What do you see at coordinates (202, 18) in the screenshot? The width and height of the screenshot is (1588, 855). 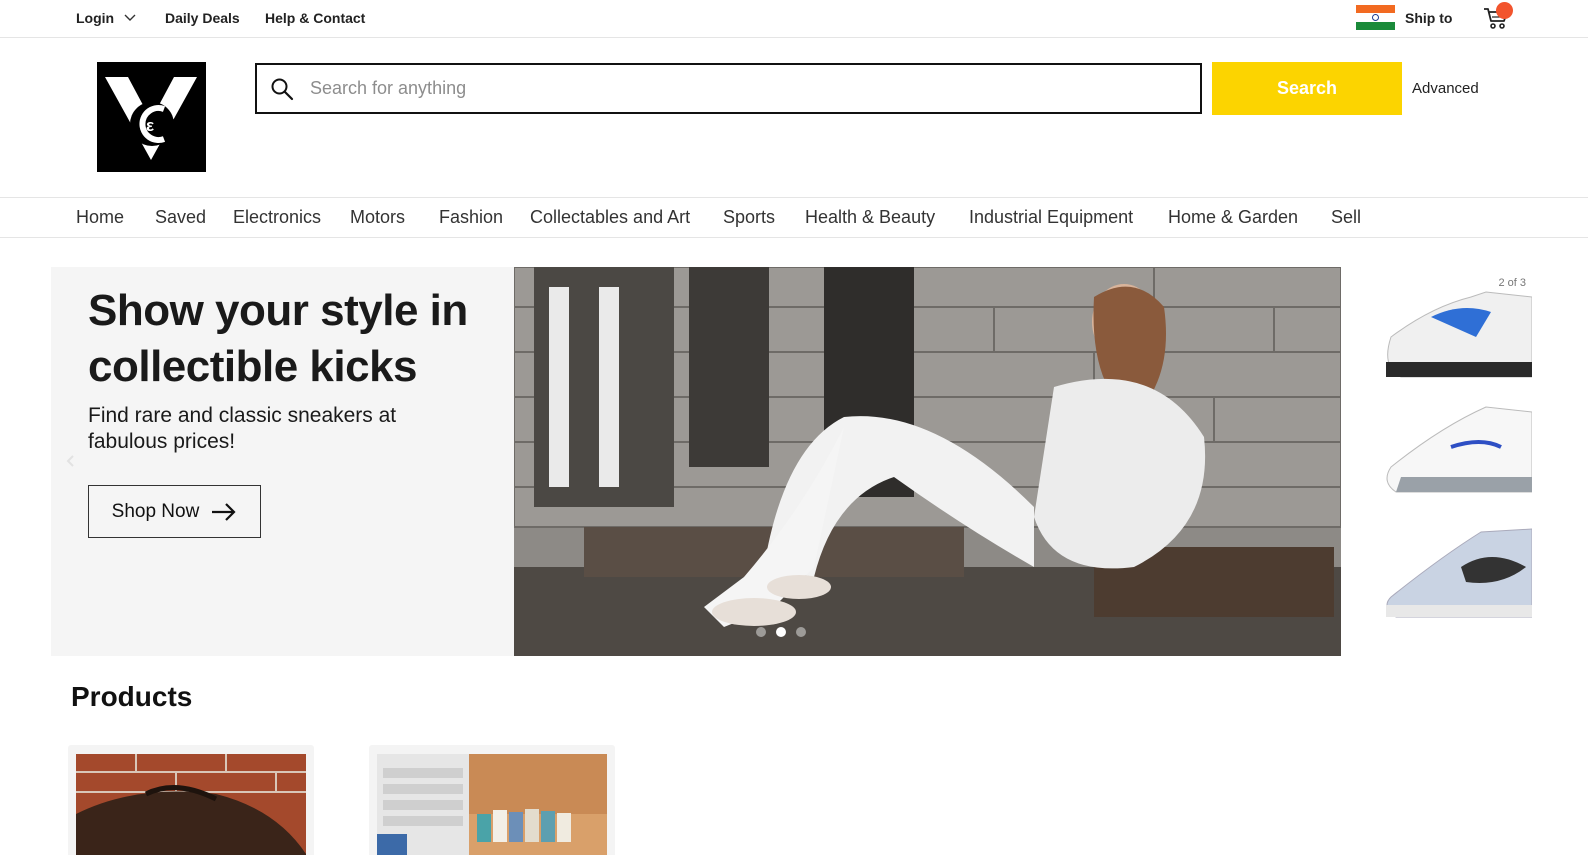 I see `daily-deals-link: Daily Deals` at bounding box center [202, 18].